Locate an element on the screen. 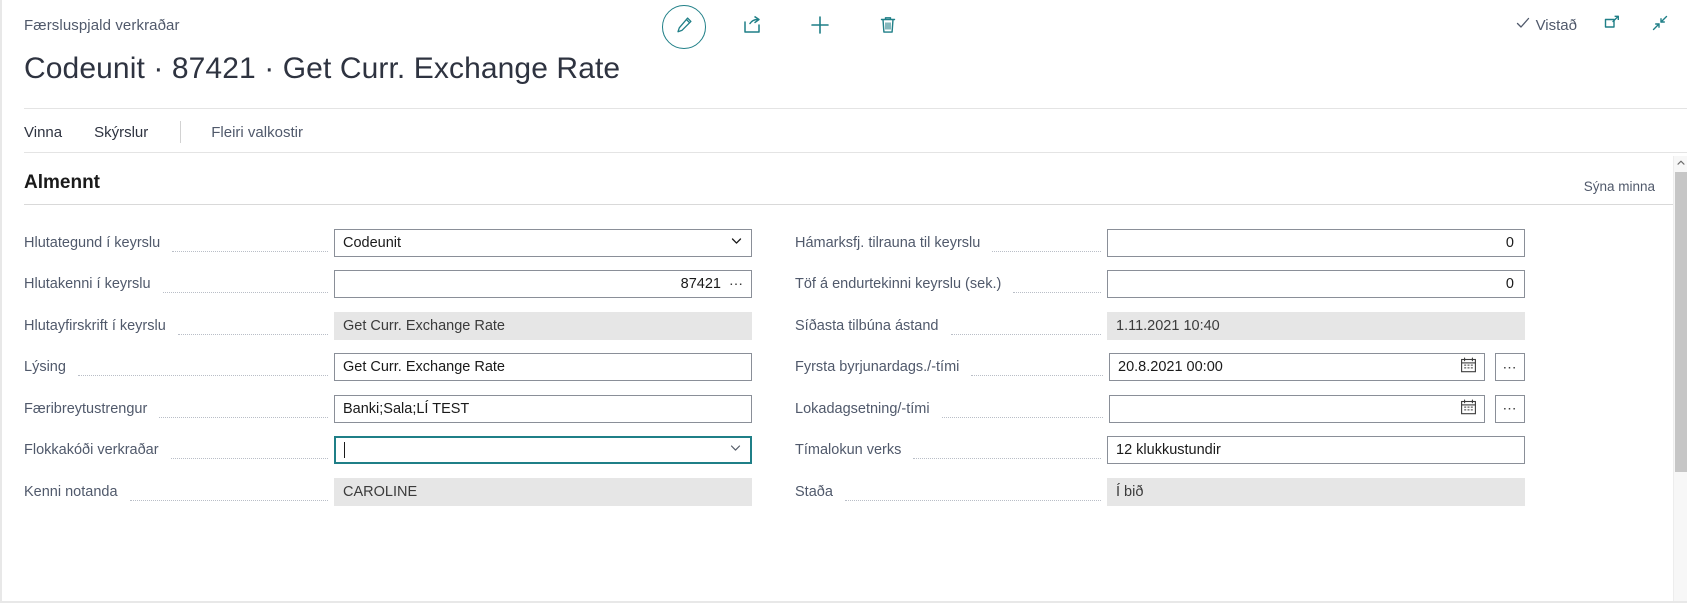 This screenshot has height=603, width=1687. plus-icon is located at coordinates (820, 27).